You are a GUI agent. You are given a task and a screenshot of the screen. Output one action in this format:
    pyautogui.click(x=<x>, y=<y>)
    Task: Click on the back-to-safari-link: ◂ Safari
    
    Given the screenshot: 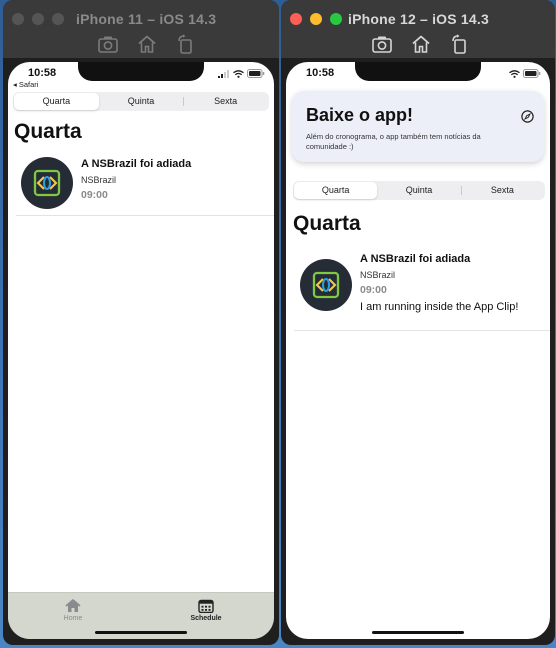 What is the action you would take?
    pyautogui.click(x=25, y=84)
    